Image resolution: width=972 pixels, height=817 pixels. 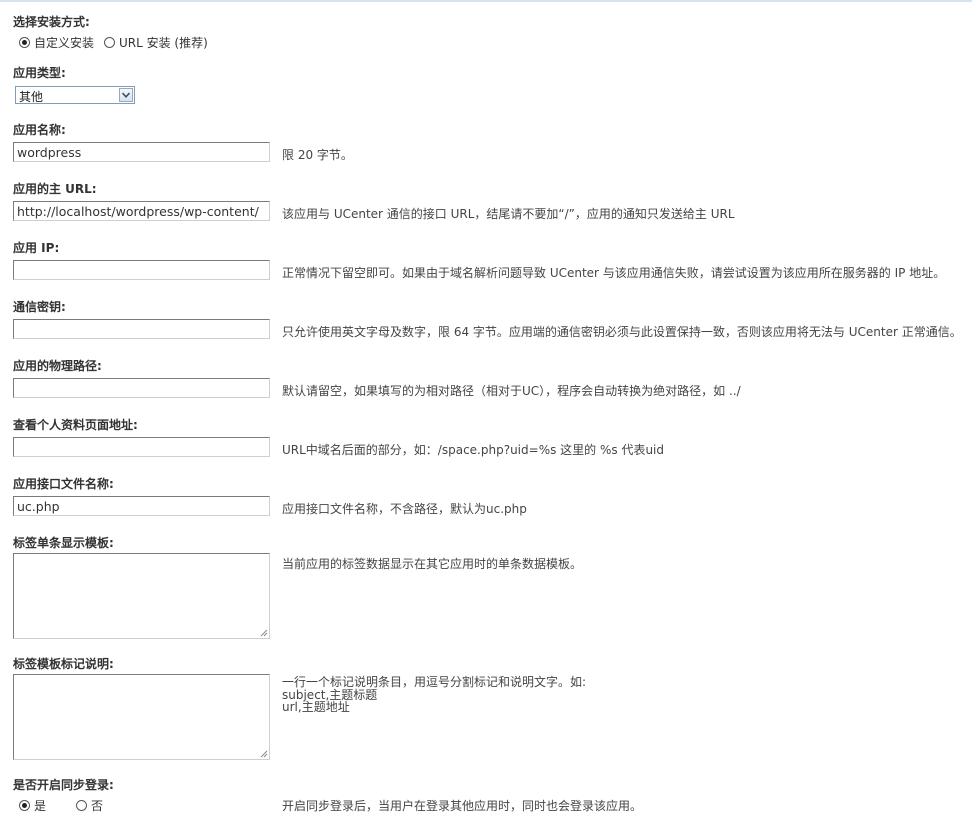 What do you see at coordinates (141, 596) in the screenshot?
I see `tag-template-textarea` at bounding box center [141, 596].